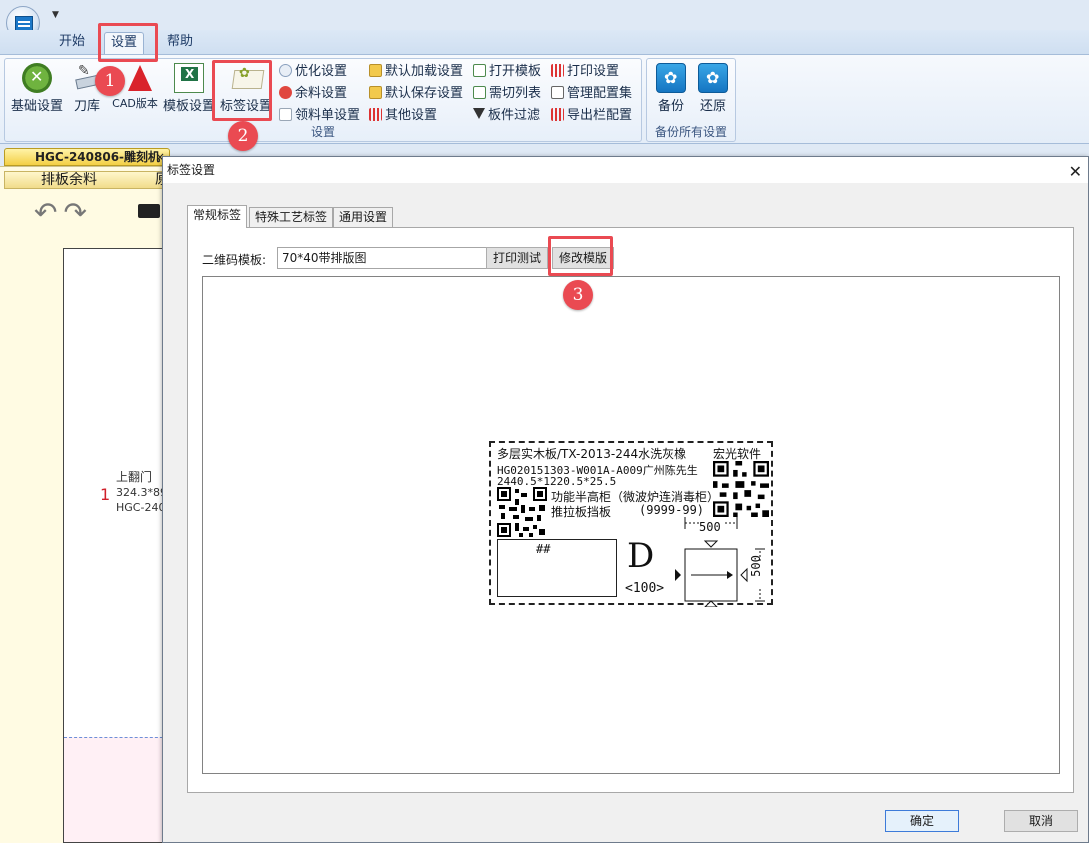 This screenshot has height=843, width=1089. I want to click on document-sub-tabs: 排板余料 原, so click(87, 180).